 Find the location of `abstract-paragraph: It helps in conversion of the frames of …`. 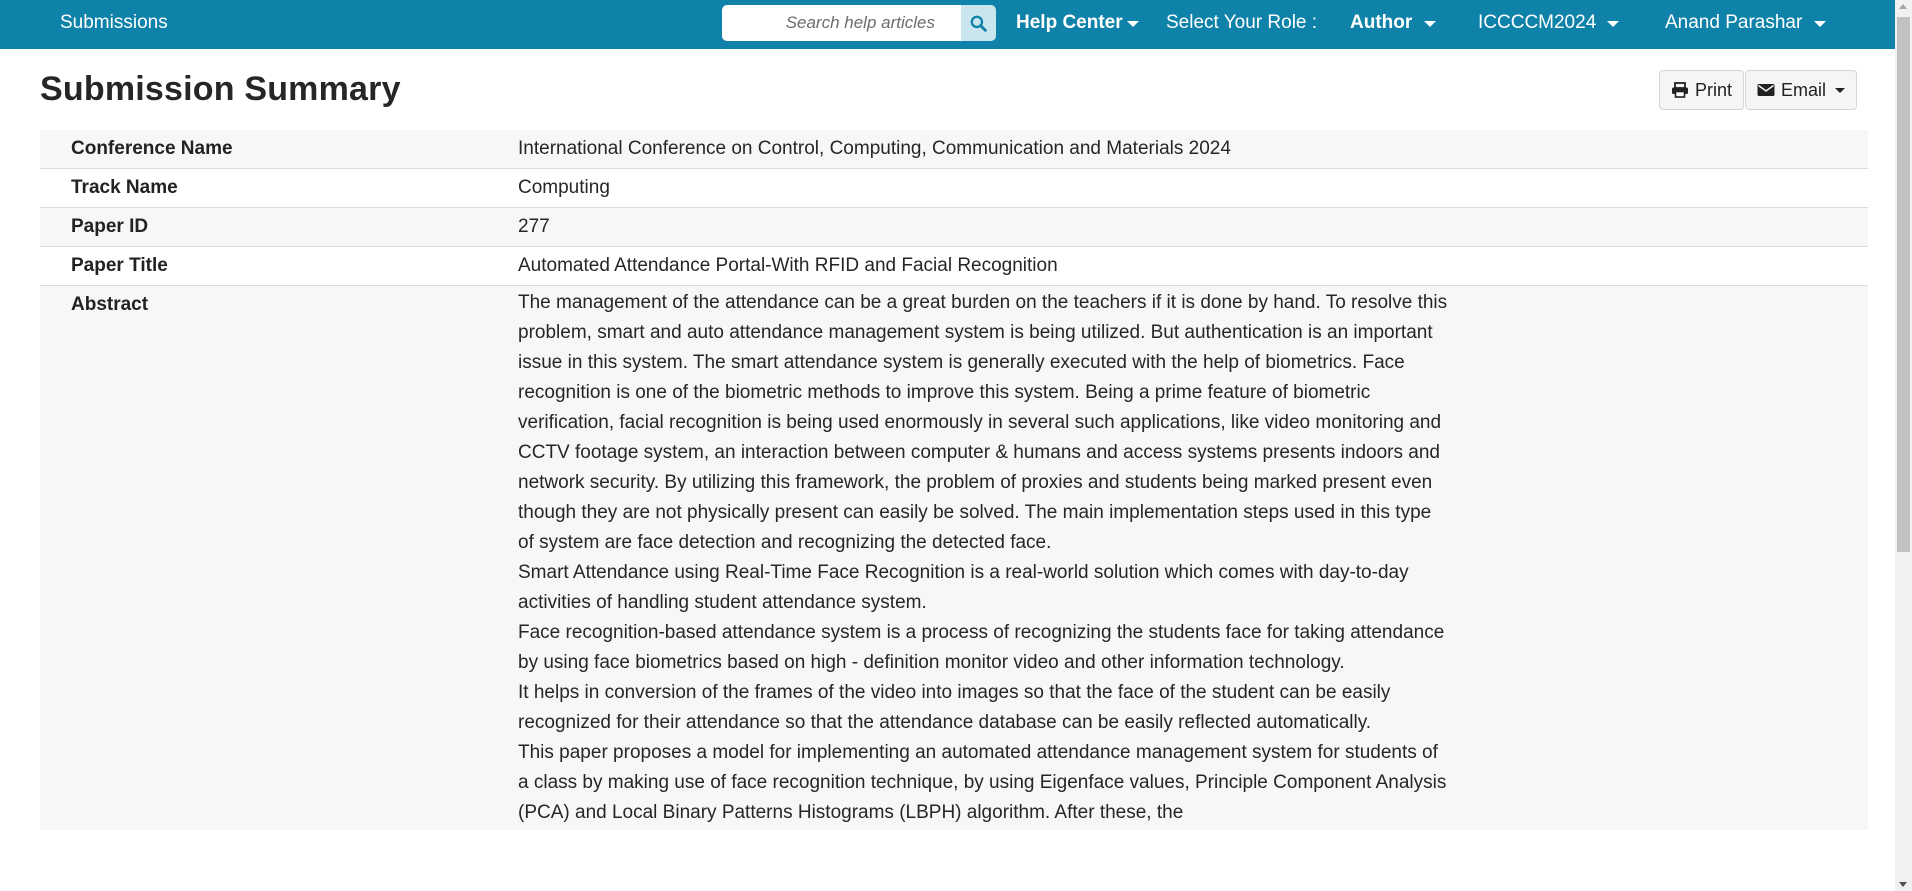

abstract-paragraph: It helps in conversion of the frames of … is located at coordinates (954, 707).